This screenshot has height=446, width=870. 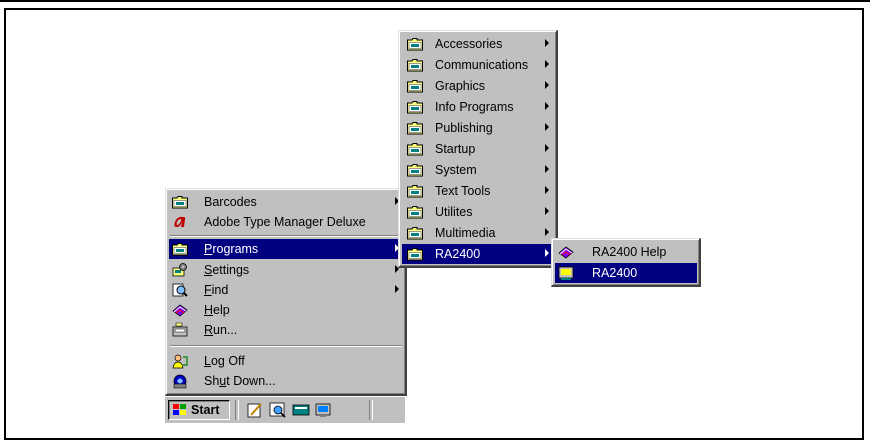 What do you see at coordinates (474, 107) in the screenshot?
I see `menu-item-label: Info Programs` at bounding box center [474, 107].